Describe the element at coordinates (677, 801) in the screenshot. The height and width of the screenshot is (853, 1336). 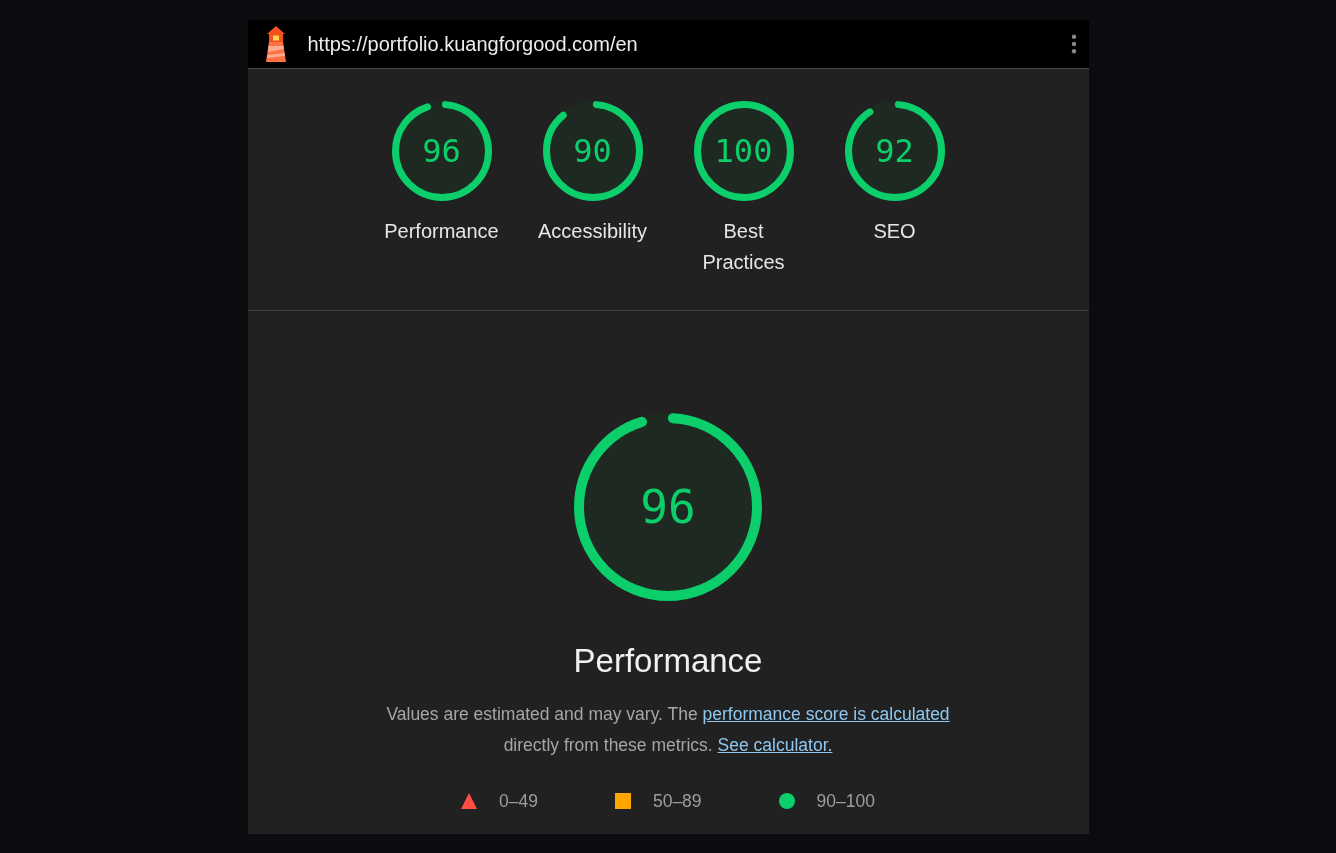
I see `legend-label: 50–89` at that location.